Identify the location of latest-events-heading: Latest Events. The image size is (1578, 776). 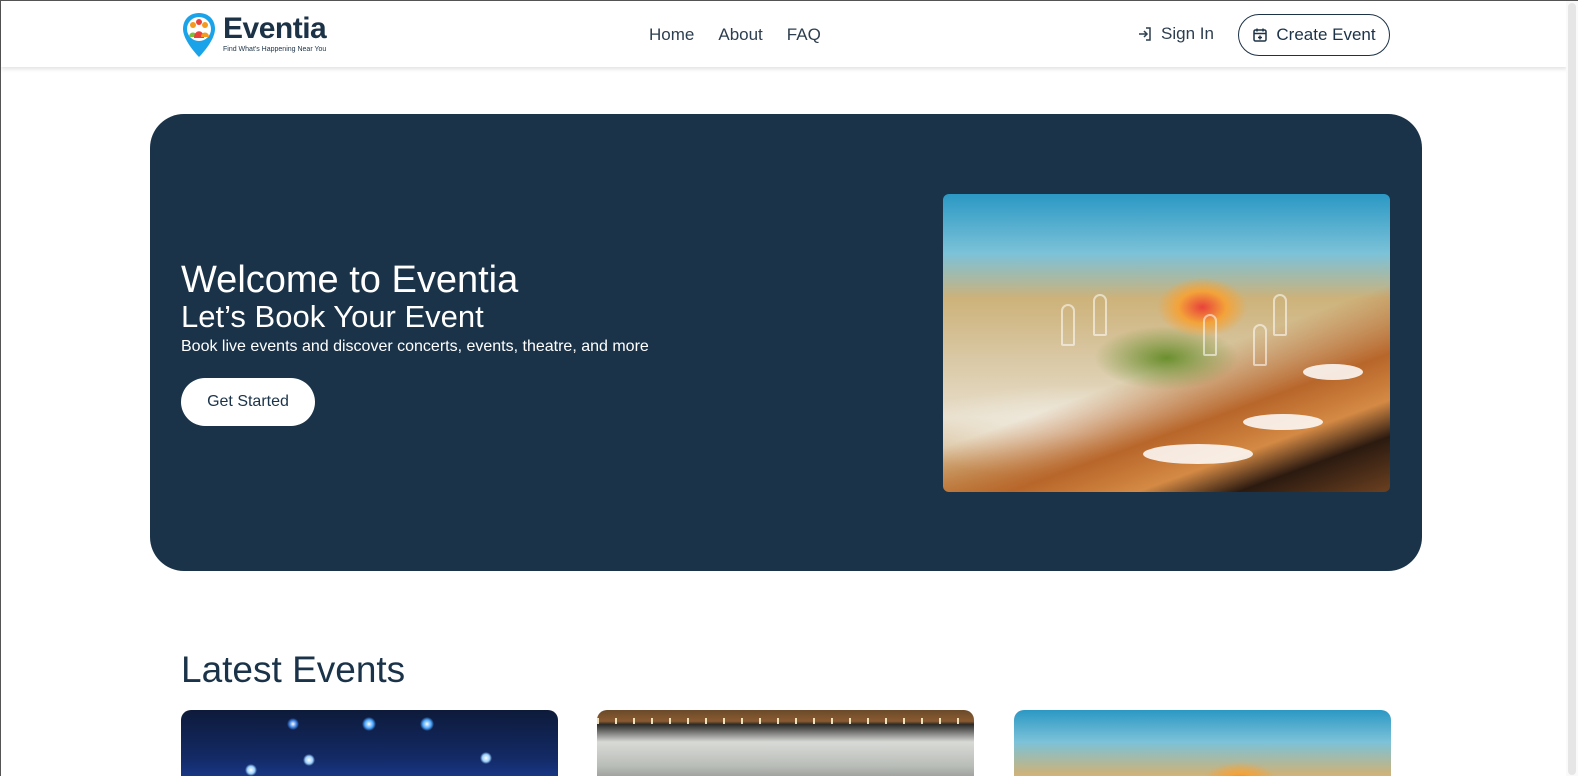
(293, 669).